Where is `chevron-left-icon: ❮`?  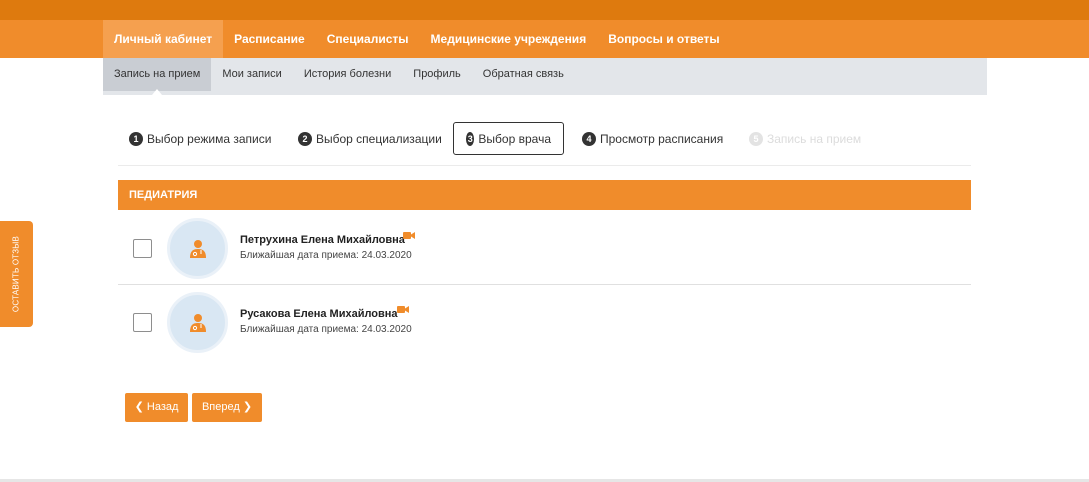
chevron-left-icon: ❮ is located at coordinates (139, 407).